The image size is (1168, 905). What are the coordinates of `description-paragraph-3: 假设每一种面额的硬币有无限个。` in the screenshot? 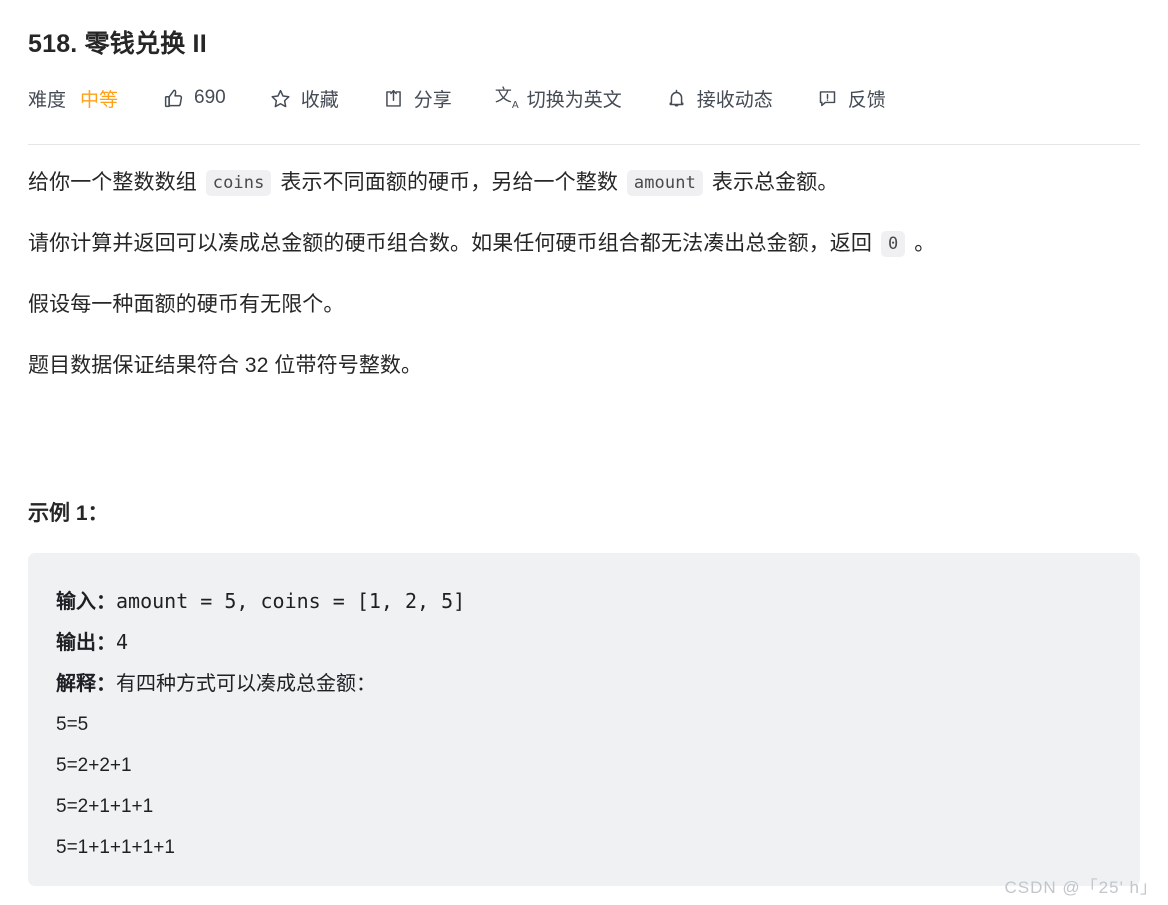 It's located at (186, 304).